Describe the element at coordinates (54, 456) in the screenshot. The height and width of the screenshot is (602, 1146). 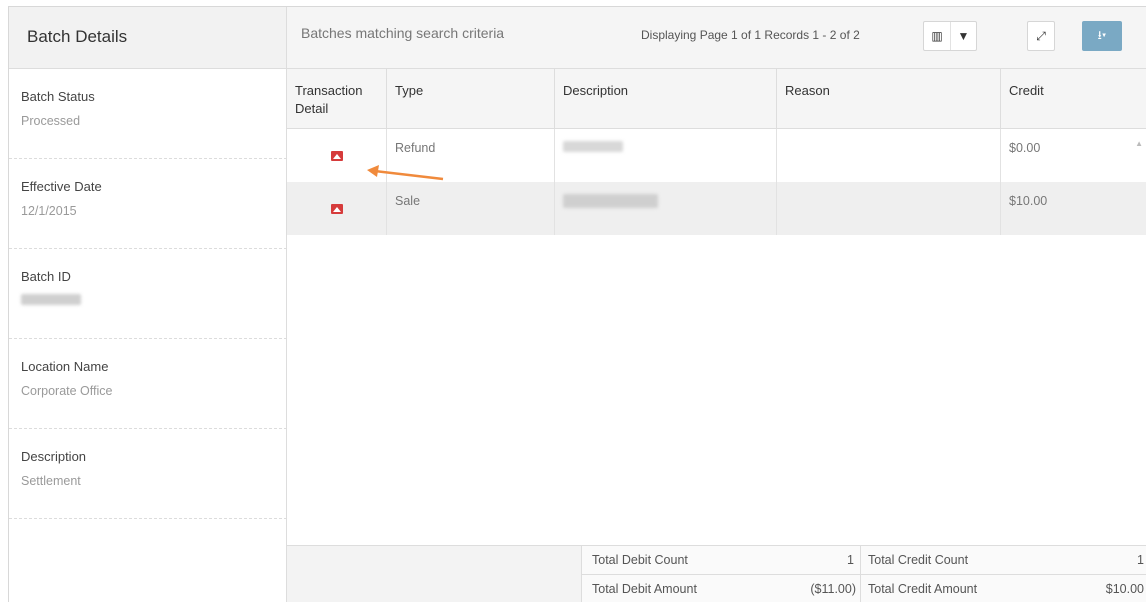
I see `field-label: Description` at that location.